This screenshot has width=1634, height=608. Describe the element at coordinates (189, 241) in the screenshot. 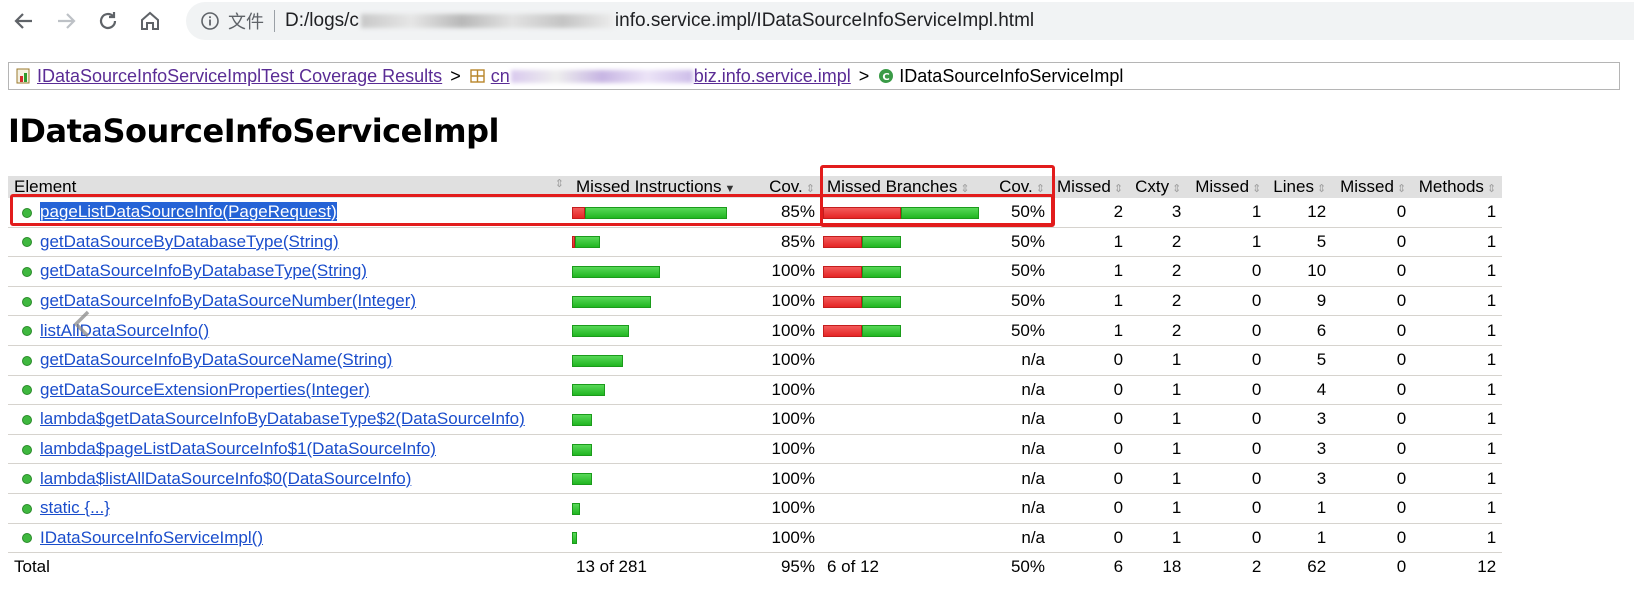

I see `method-link: getDataSourceByDatabaseType(String)` at that location.